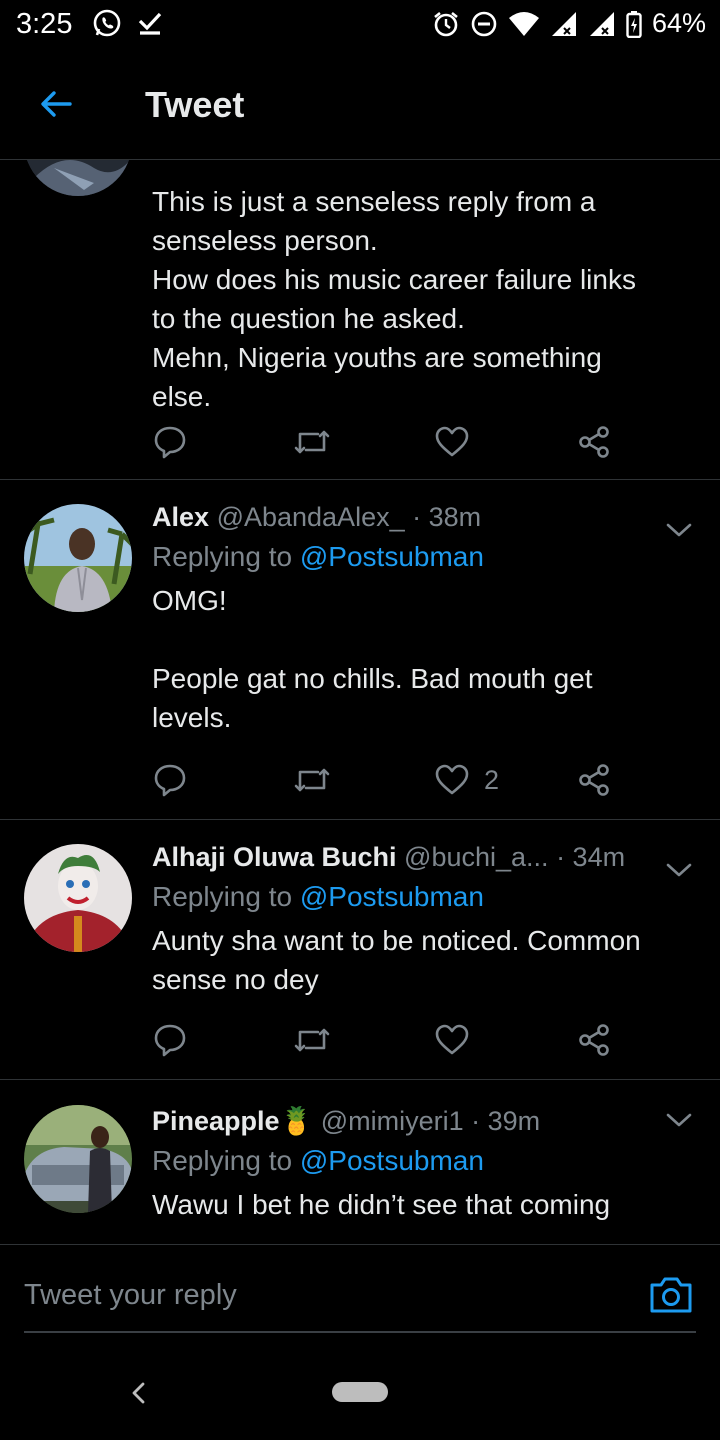  What do you see at coordinates (446, 23) in the screenshot?
I see `alarm-icon` at bounding box center [446, 23].